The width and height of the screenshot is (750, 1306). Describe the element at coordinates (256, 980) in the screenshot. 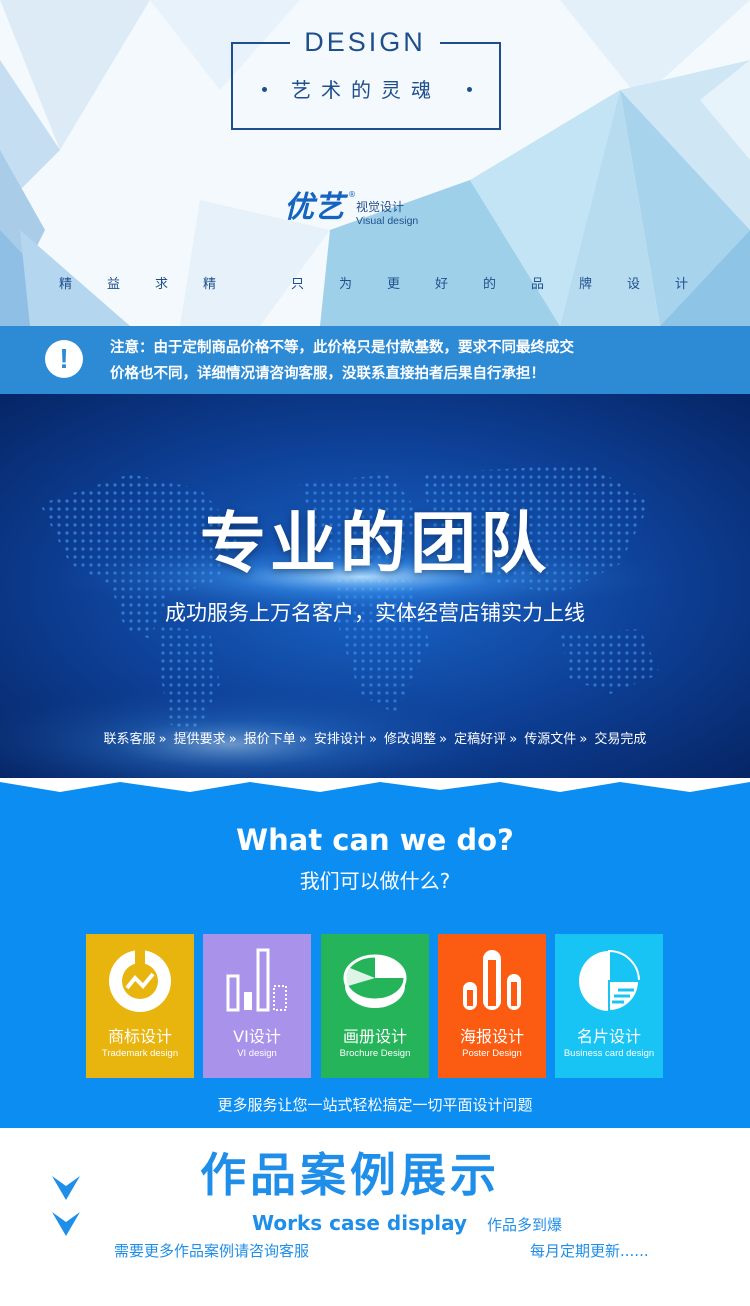

I see `bar-chart-icon` at that location.